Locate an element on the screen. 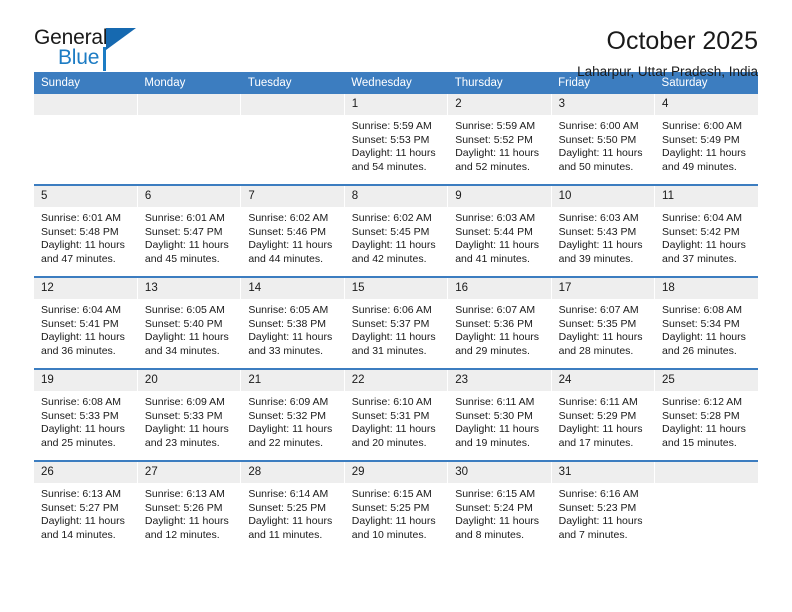 The height and width of the screenshot is (612, 792). daylight-text-line2: and 37 minutes. is located at coordinates (699, 258).